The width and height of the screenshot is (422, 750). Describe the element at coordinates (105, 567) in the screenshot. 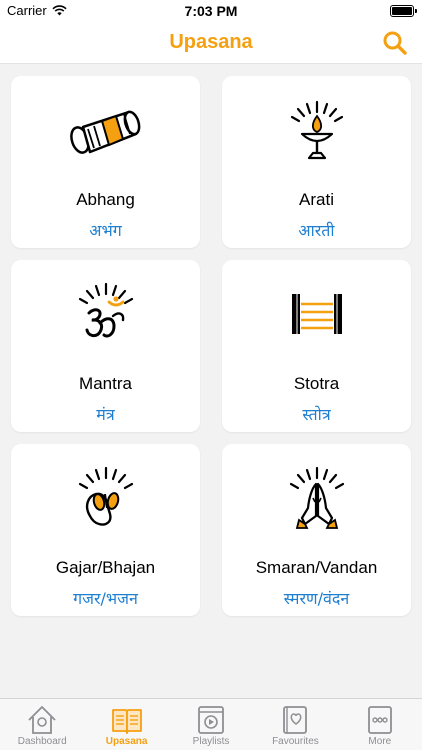

I see `card-title: Gajar/Bhajan` at that location.